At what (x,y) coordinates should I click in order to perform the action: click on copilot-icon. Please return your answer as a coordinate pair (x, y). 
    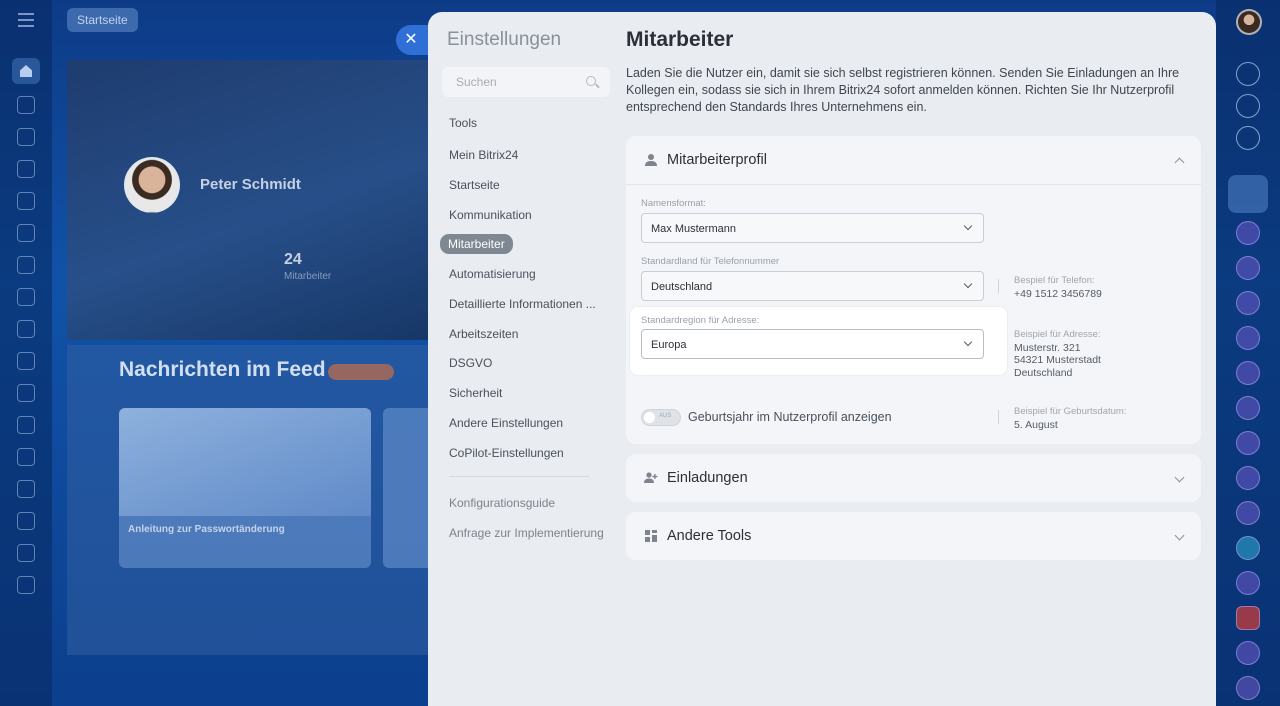
    Looking at the image, I should click on (1248, 106).